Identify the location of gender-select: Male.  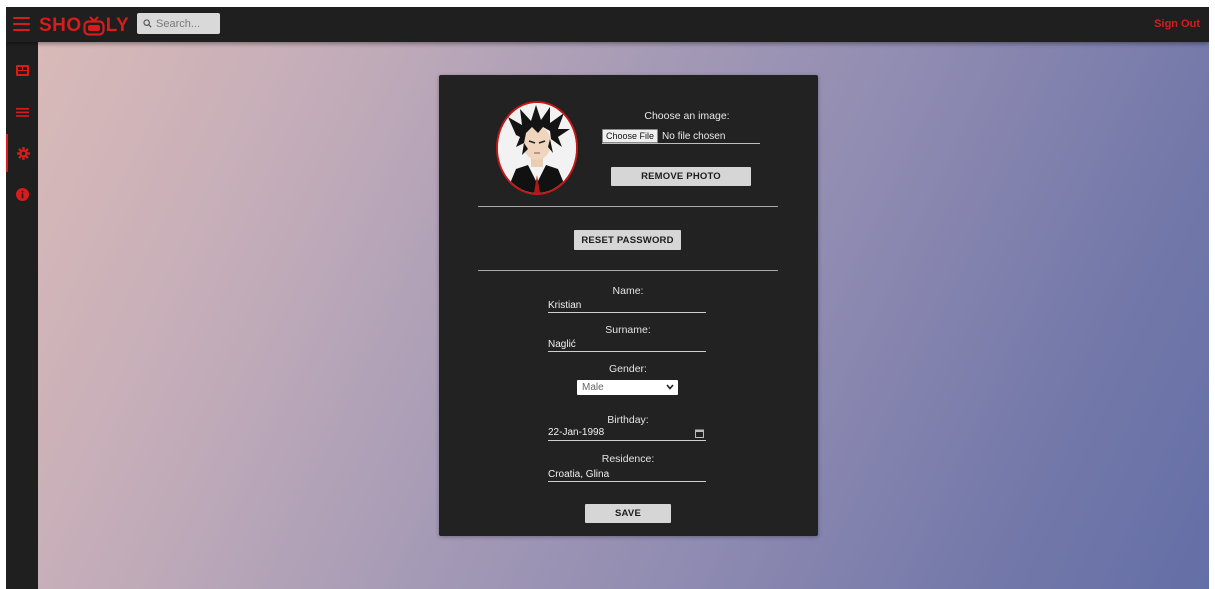
(627, 387).